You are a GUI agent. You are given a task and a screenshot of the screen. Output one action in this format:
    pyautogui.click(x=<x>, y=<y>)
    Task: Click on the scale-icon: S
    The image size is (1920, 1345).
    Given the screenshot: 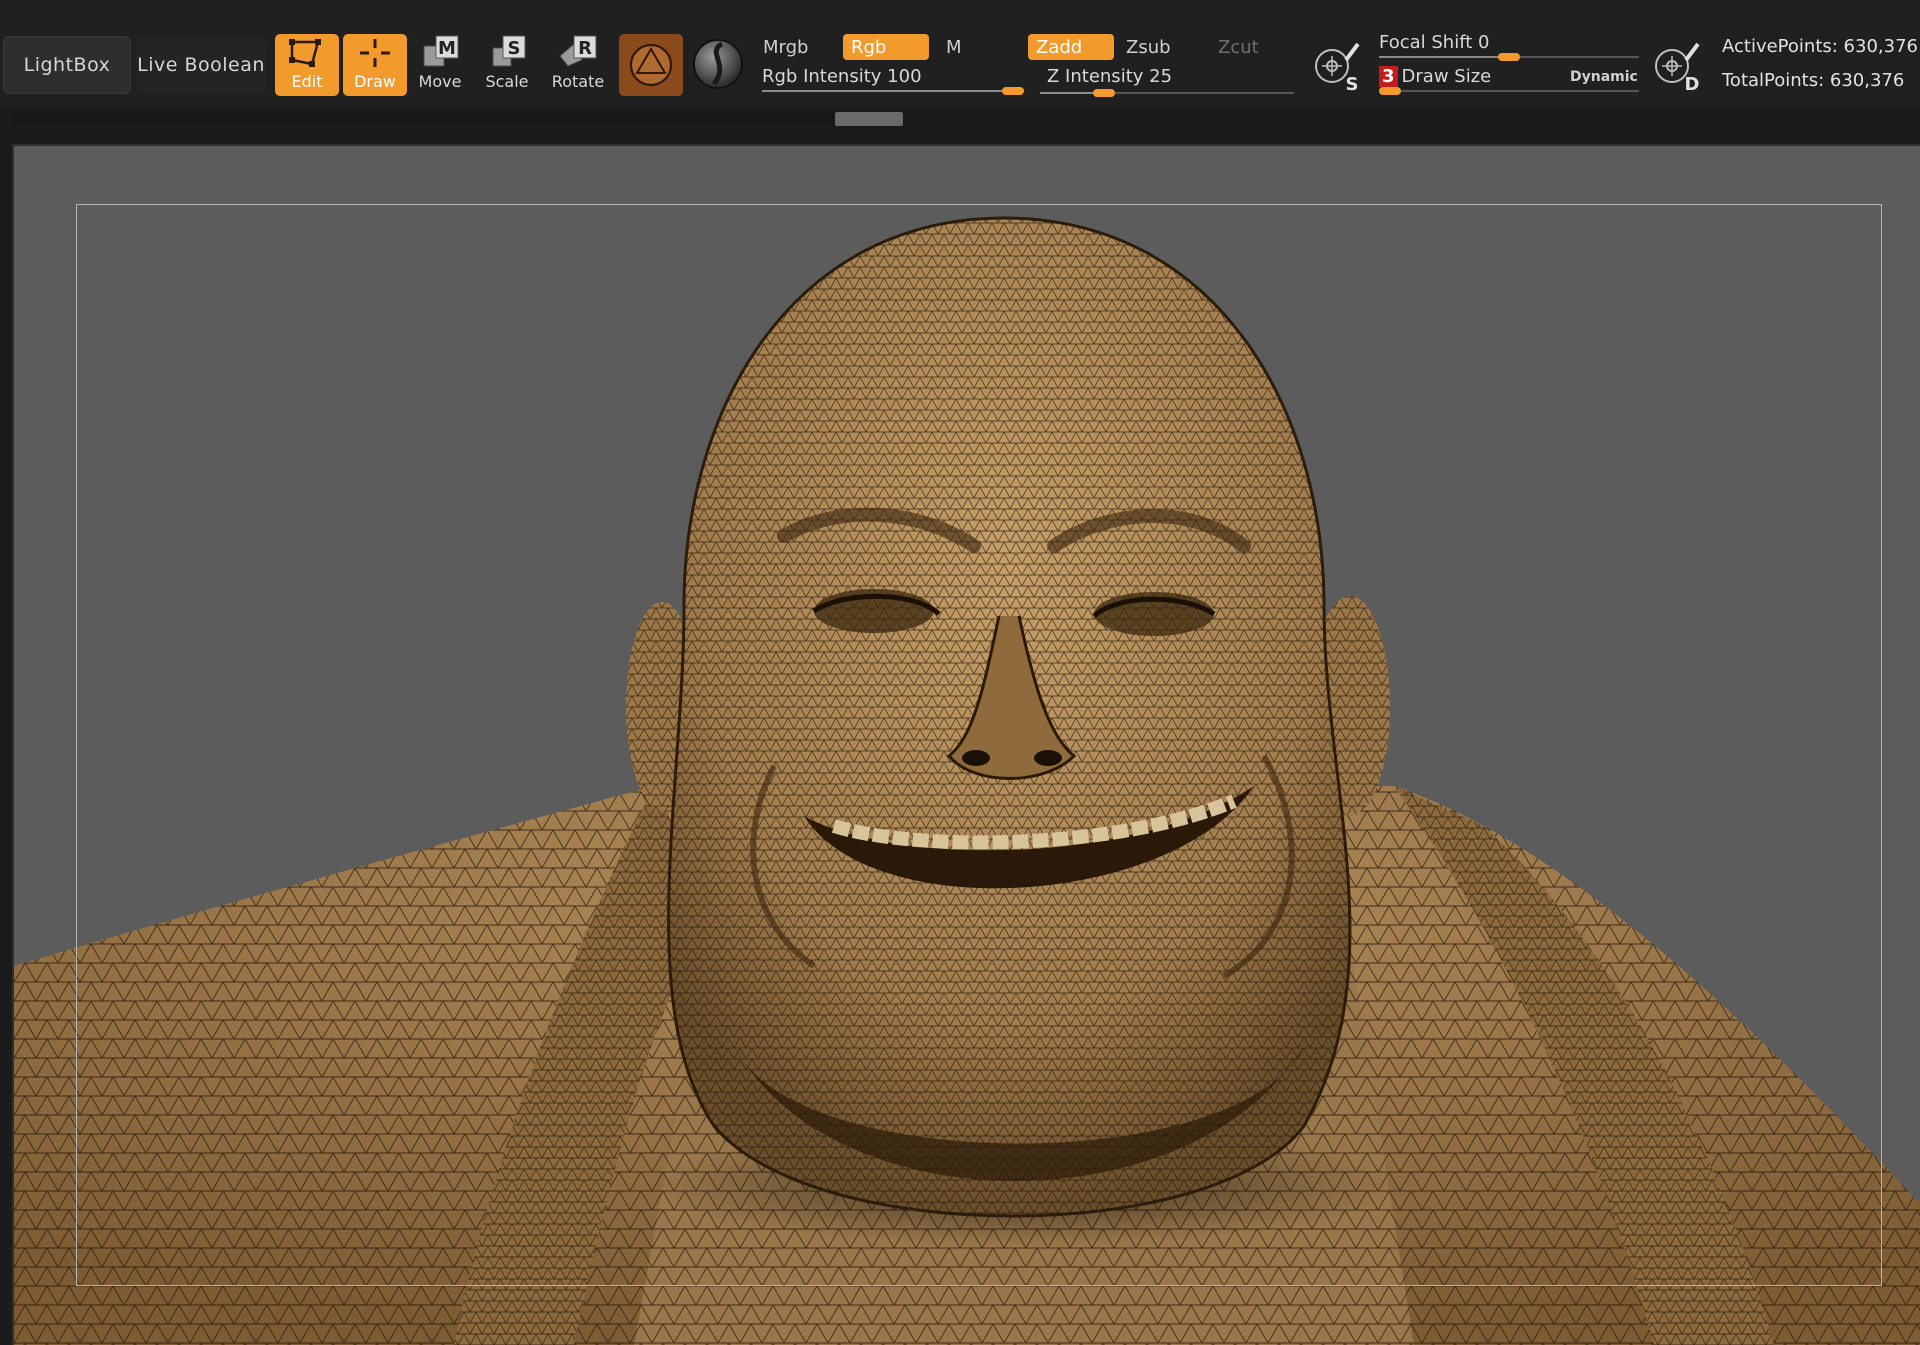 What is the action you would take?
    pyautogui.click(x=509, y=51)
    